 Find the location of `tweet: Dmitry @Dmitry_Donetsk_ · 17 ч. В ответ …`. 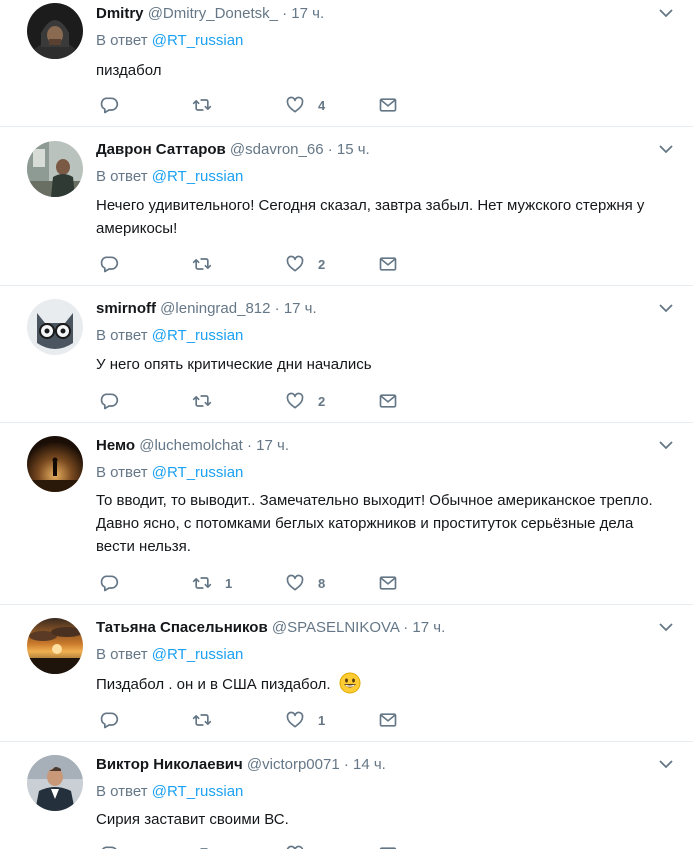

tweet: Dmitry @Dmitry_Donetsk_ · 17 ч. В ответ … is located at coordinates (346, 63).